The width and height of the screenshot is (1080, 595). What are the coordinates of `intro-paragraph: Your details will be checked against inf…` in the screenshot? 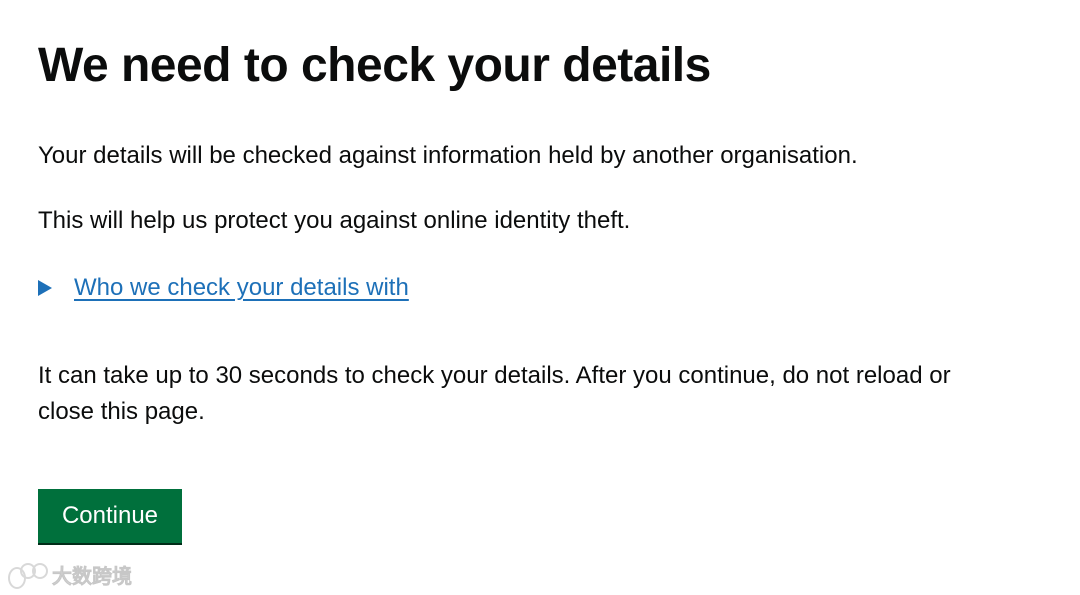 It's located at (448, 155).